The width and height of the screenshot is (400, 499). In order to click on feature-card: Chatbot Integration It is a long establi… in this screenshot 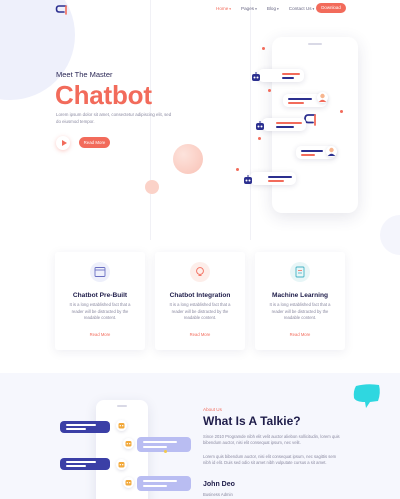, I will do `click(200, 301)`.